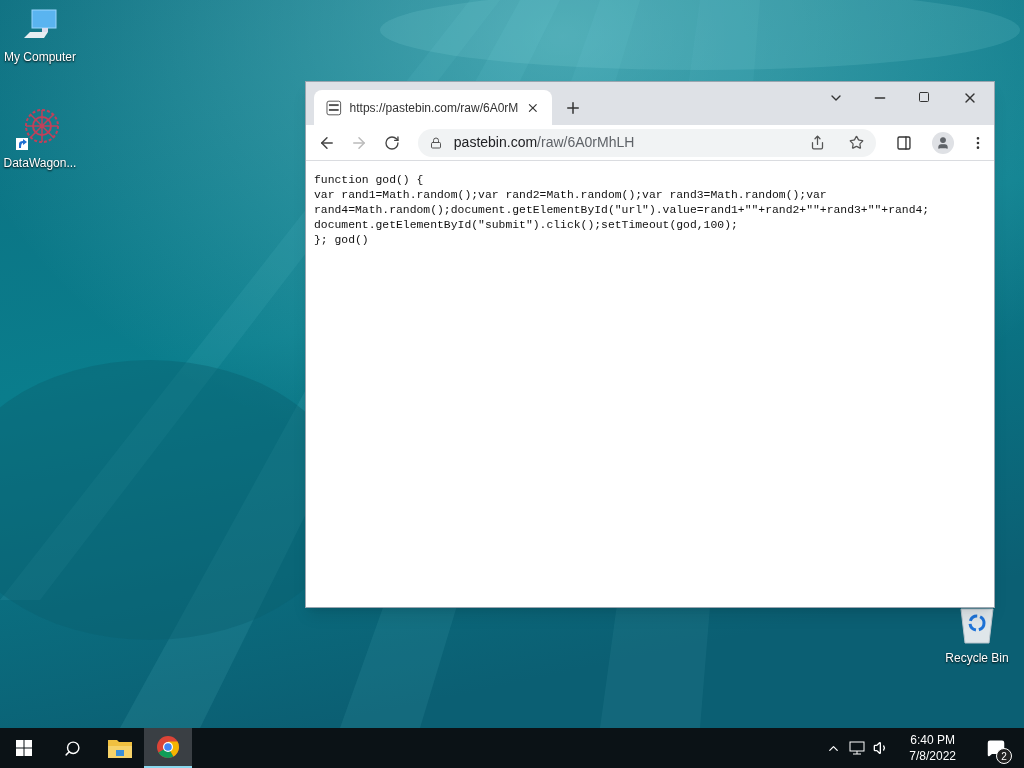 Image resolution: width=1024 pixels, height=768 pixels. I want to click on windows-logo-icon, so click(24, 748).